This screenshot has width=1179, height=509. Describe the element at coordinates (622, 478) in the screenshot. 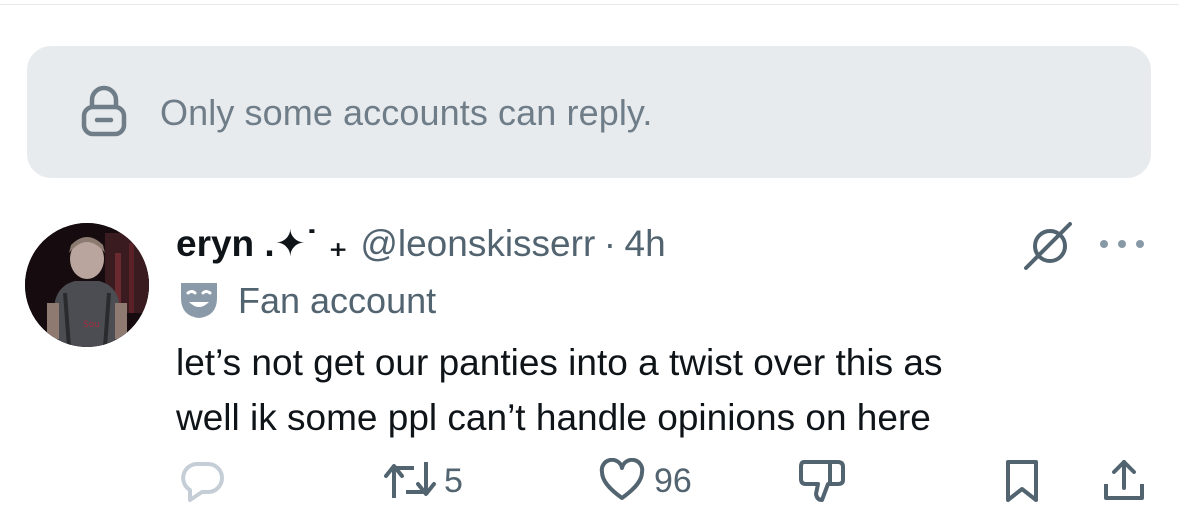

I see `heart-icon` at that location.